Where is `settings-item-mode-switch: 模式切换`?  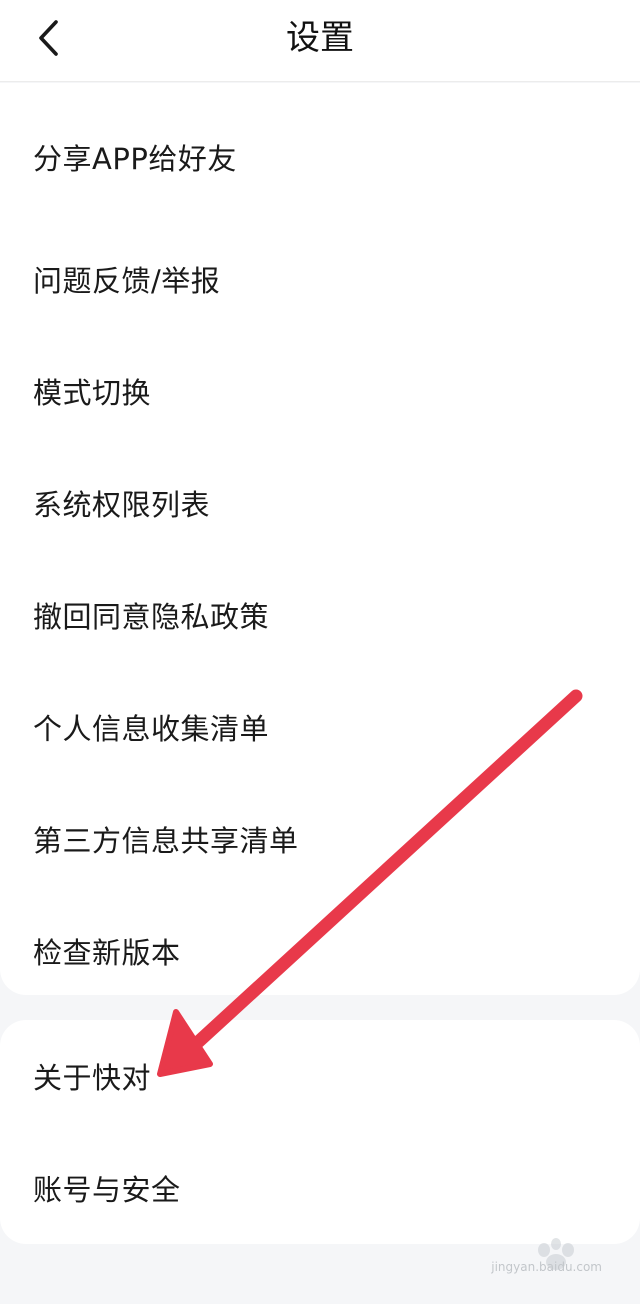 settings-item-mode-switch: 模式切换 is located at coordinates (320, 391).